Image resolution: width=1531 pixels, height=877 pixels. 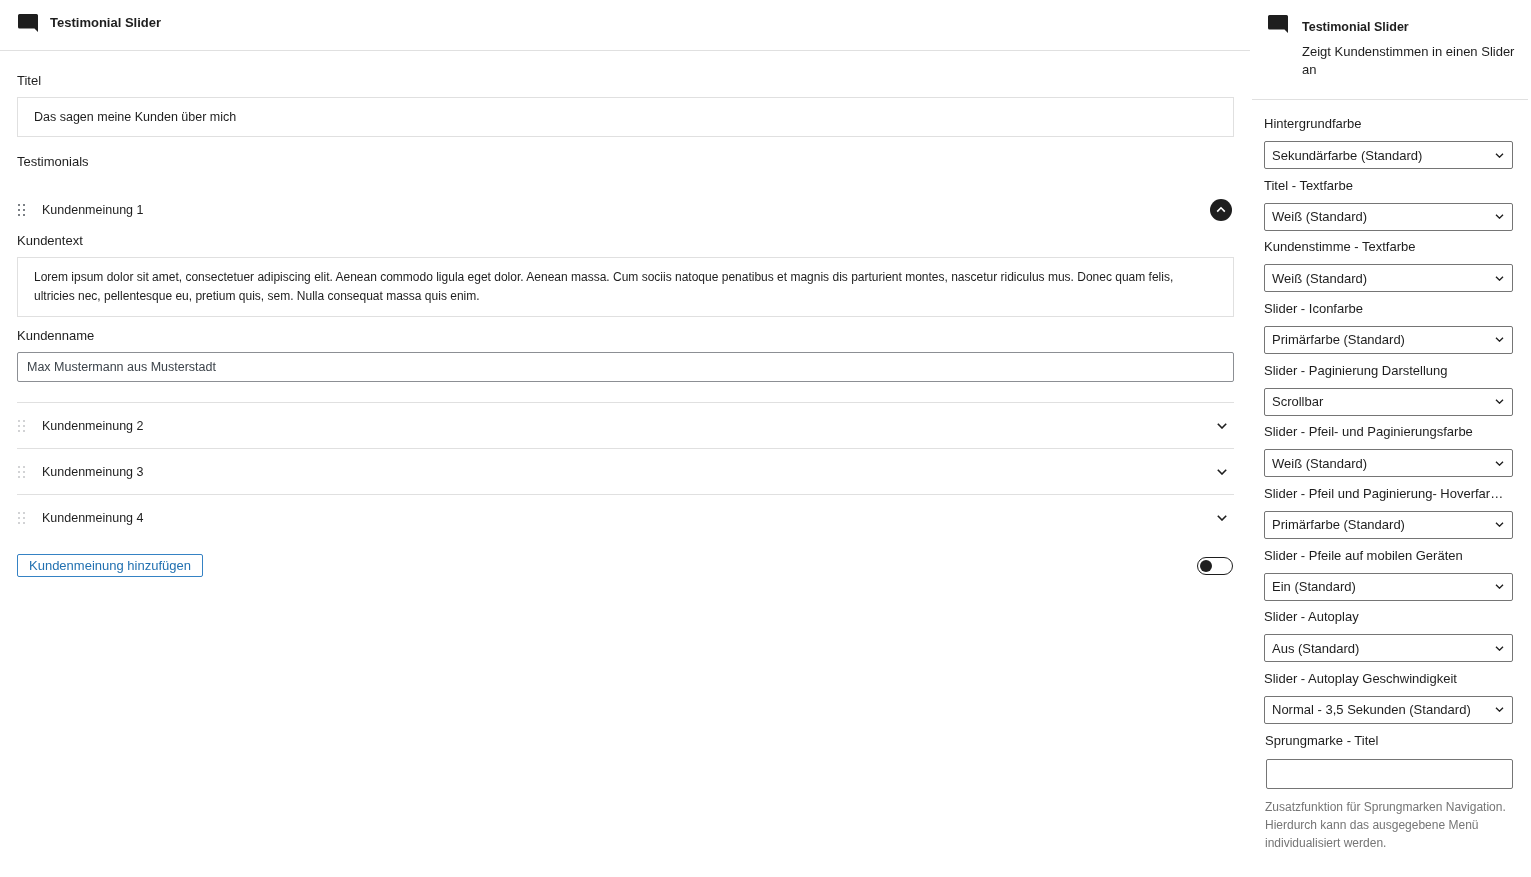 What do you see at coordinates (1313, 124) in the screenshot?
I see `field-label: Hintergrundfarbe` at bounding box center [1313, 124].